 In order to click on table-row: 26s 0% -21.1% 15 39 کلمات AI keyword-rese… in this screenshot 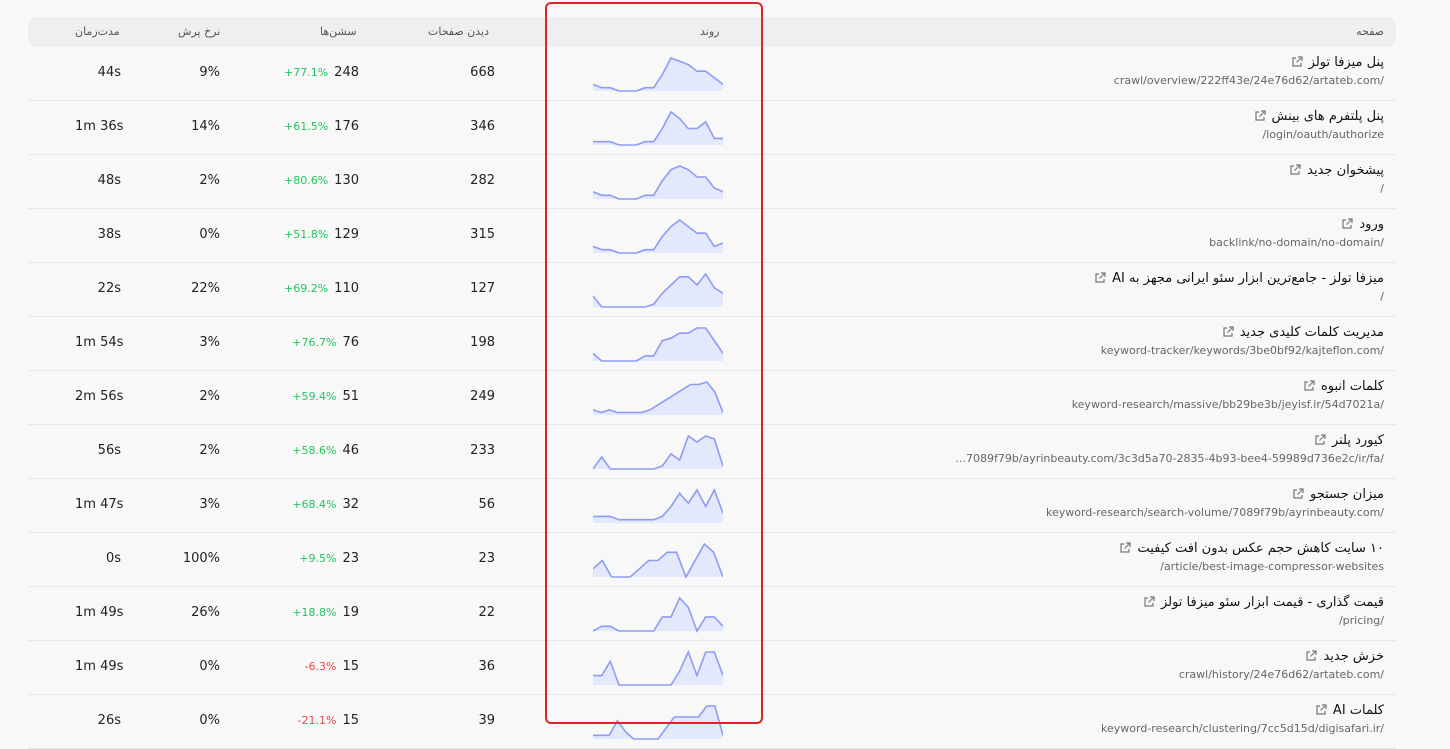, I will do `click(712, 722)`.